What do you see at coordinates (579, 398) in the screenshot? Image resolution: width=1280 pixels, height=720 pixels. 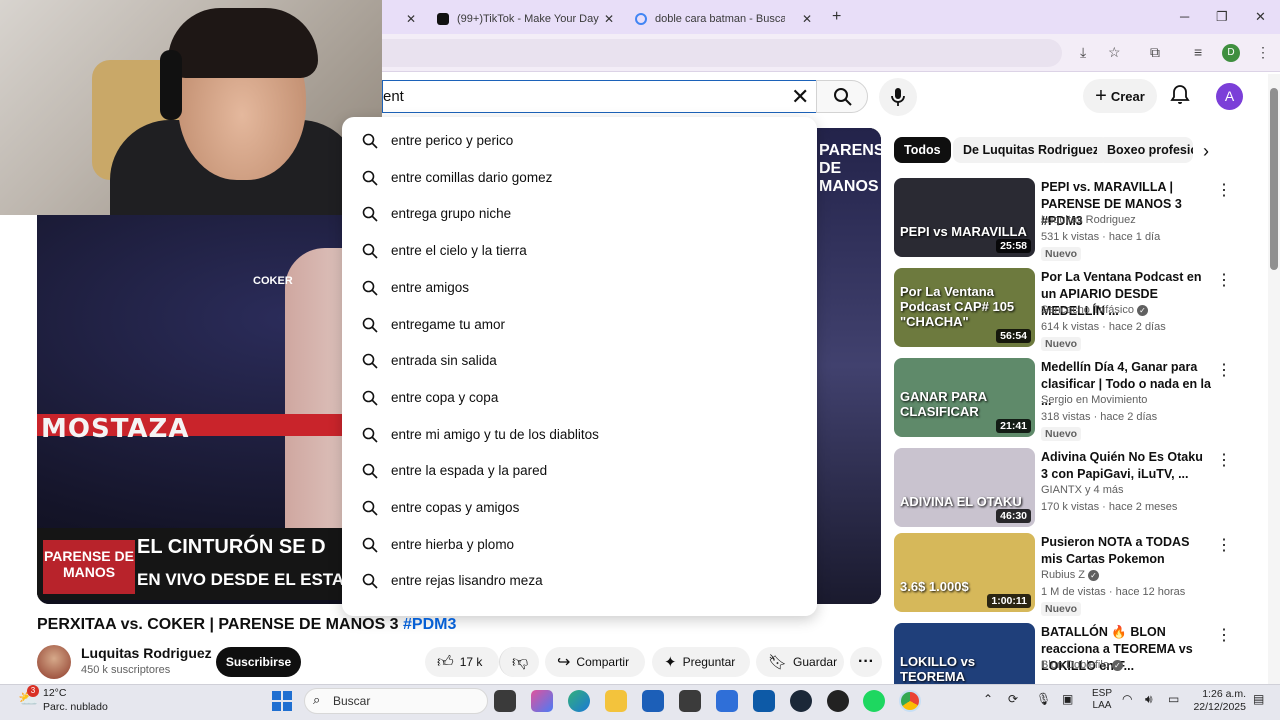 I see `suggestion-item: entre copa y copa` at bounding box center [579, 398].